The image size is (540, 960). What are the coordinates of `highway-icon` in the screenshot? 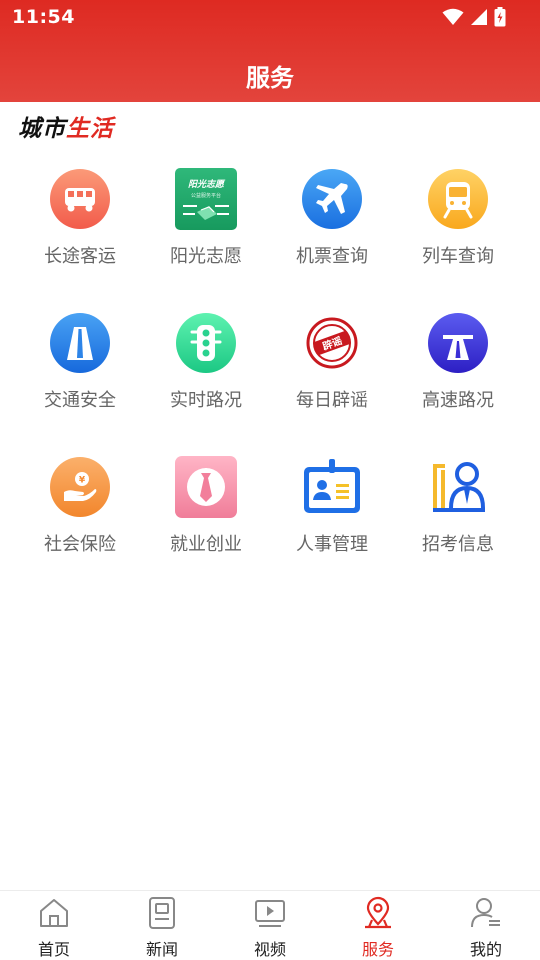 It's located at (458, 343).